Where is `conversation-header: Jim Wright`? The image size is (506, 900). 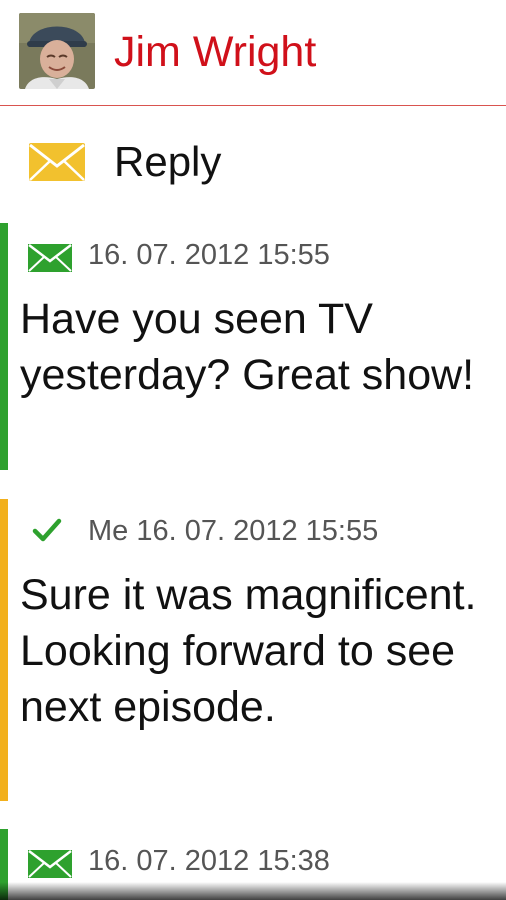
conversation-header: Jim Wright is located at coordinates (253, 53).